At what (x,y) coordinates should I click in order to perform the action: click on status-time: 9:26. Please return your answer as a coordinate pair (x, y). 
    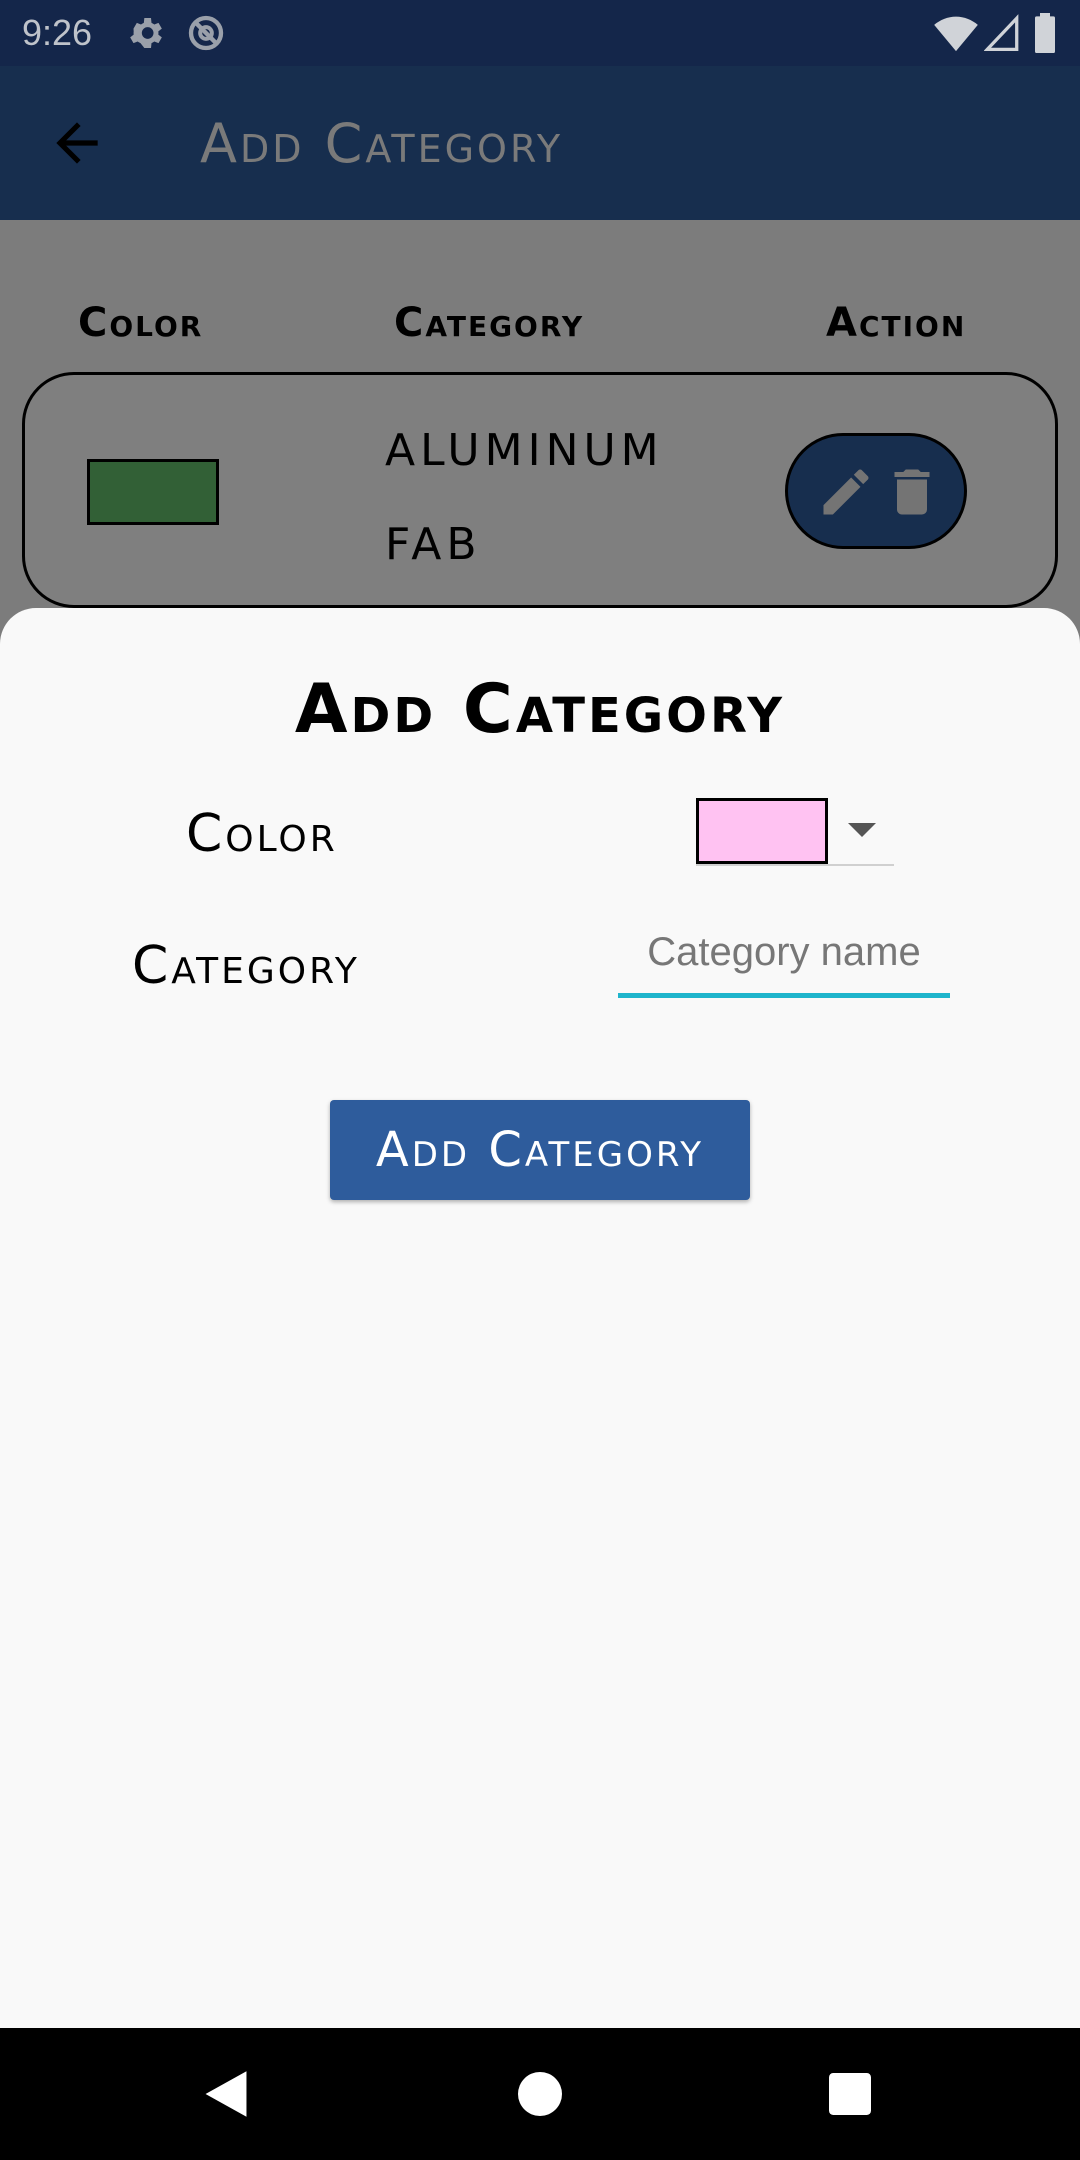
    Looking at the image, I should click on (57, 32).